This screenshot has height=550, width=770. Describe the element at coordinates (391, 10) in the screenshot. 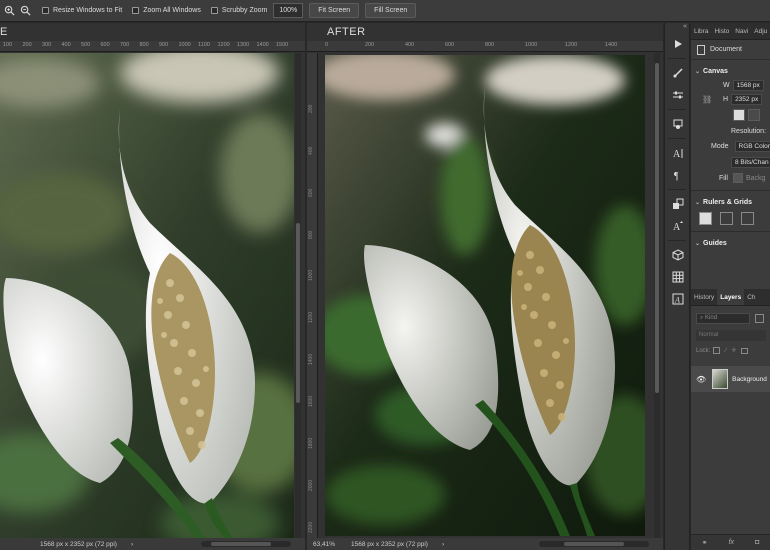

I see `fill-screen-button: Fill Screen` at that location.